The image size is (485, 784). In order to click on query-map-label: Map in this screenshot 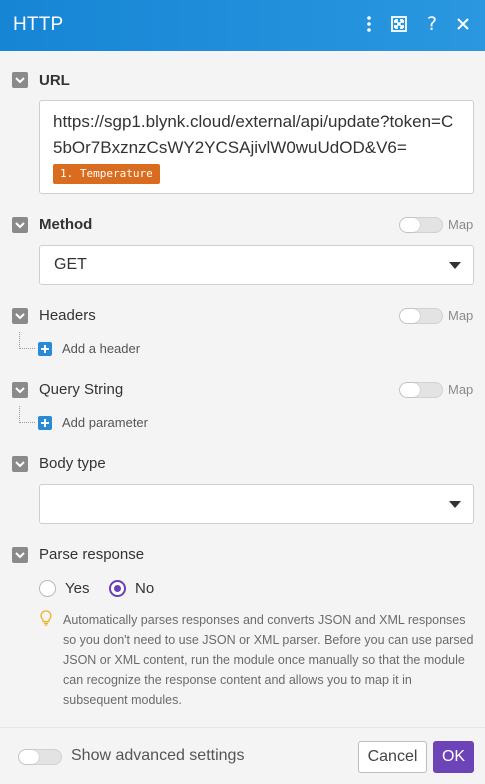, I will do `click(461, 389)`.